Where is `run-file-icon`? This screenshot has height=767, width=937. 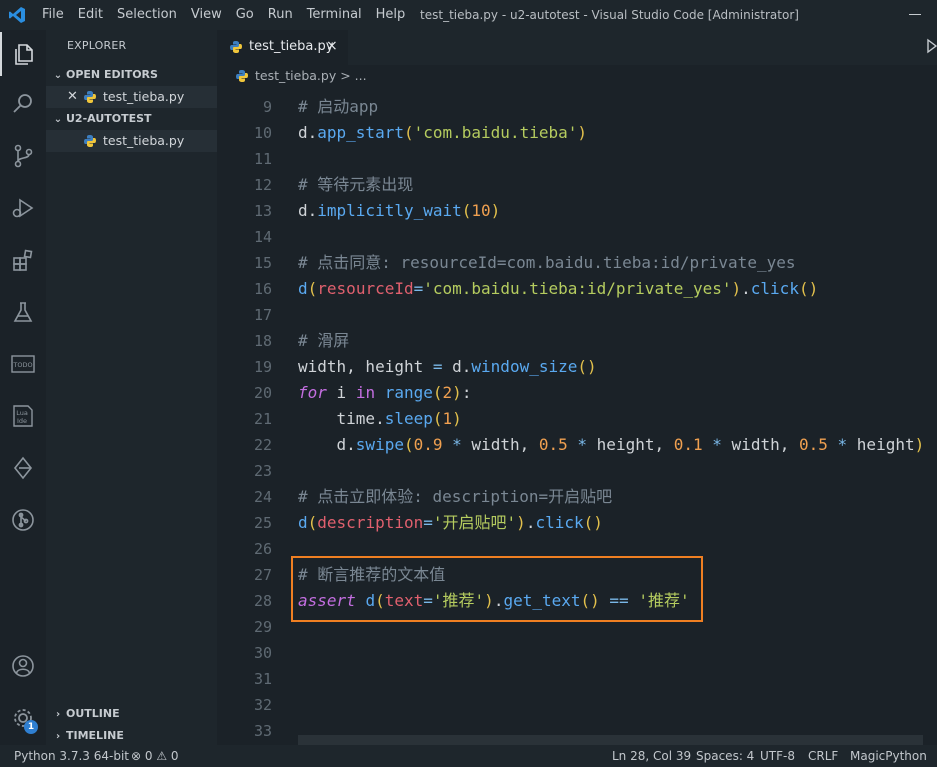 run-file-icon is located at coordinates (932, 46).